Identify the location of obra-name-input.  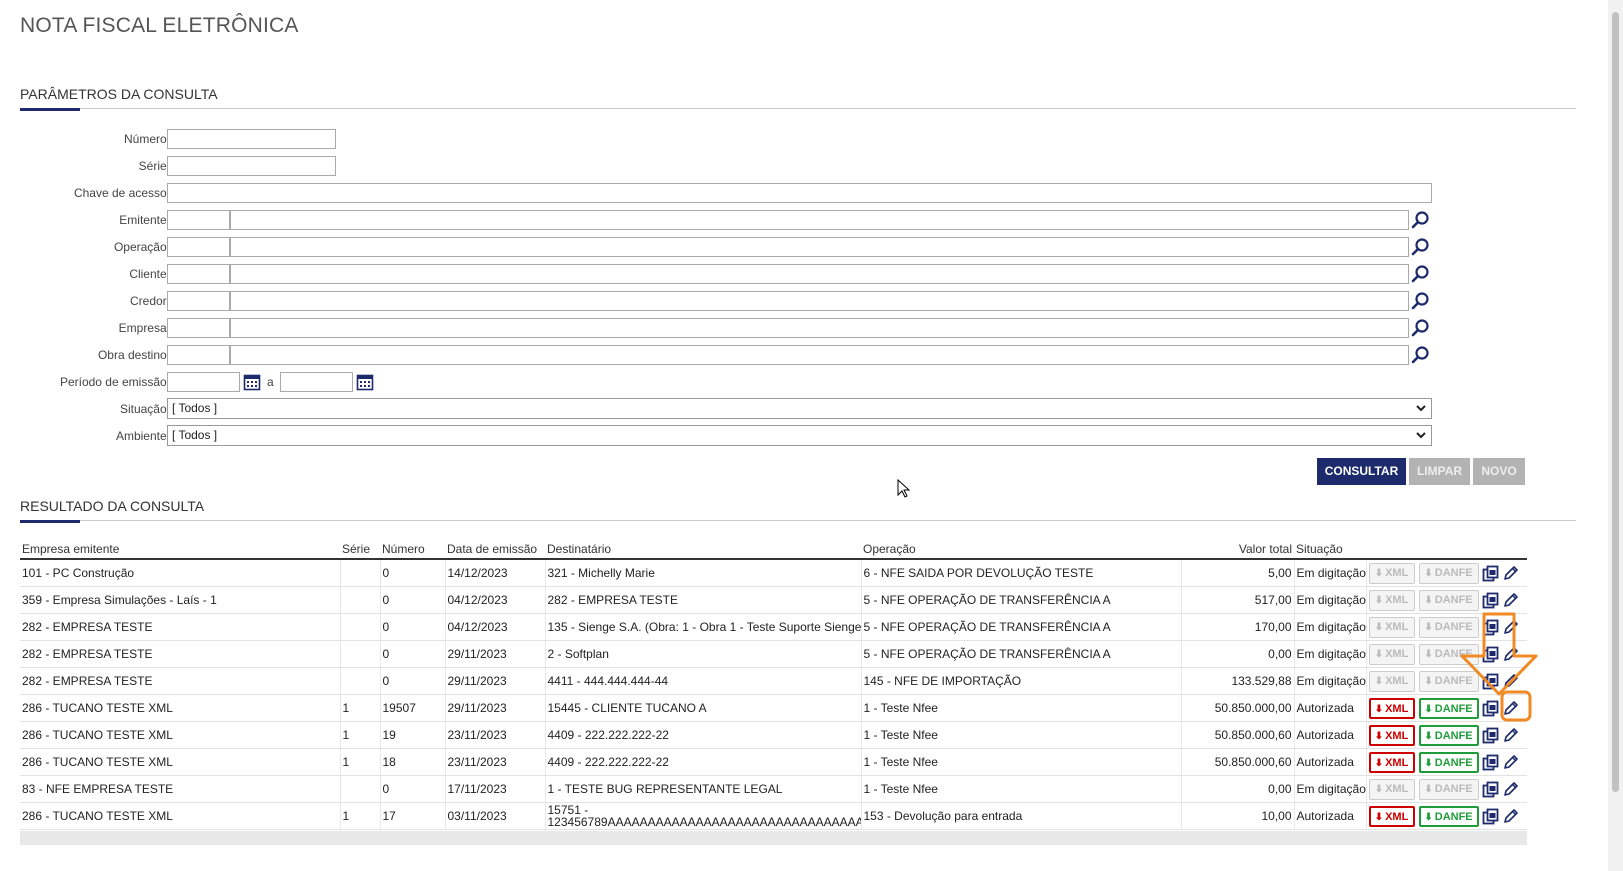
(819, 355).